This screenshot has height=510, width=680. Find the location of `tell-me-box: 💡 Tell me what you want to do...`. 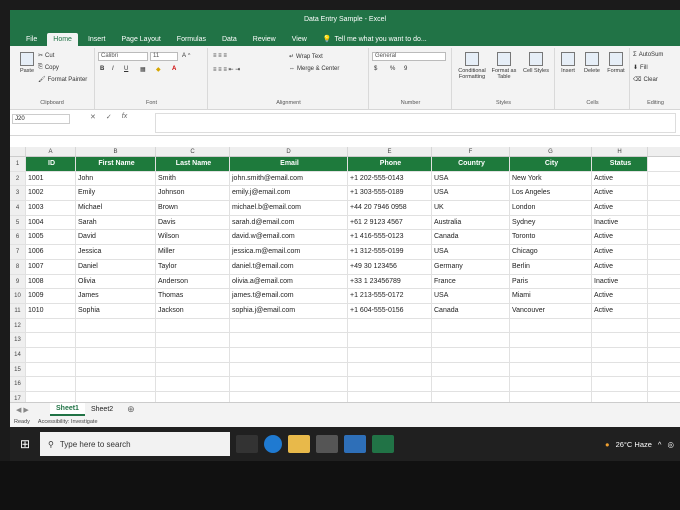

tell-me-box: 💡 Tell me what you want to do... is located at coordinates (375, 39).